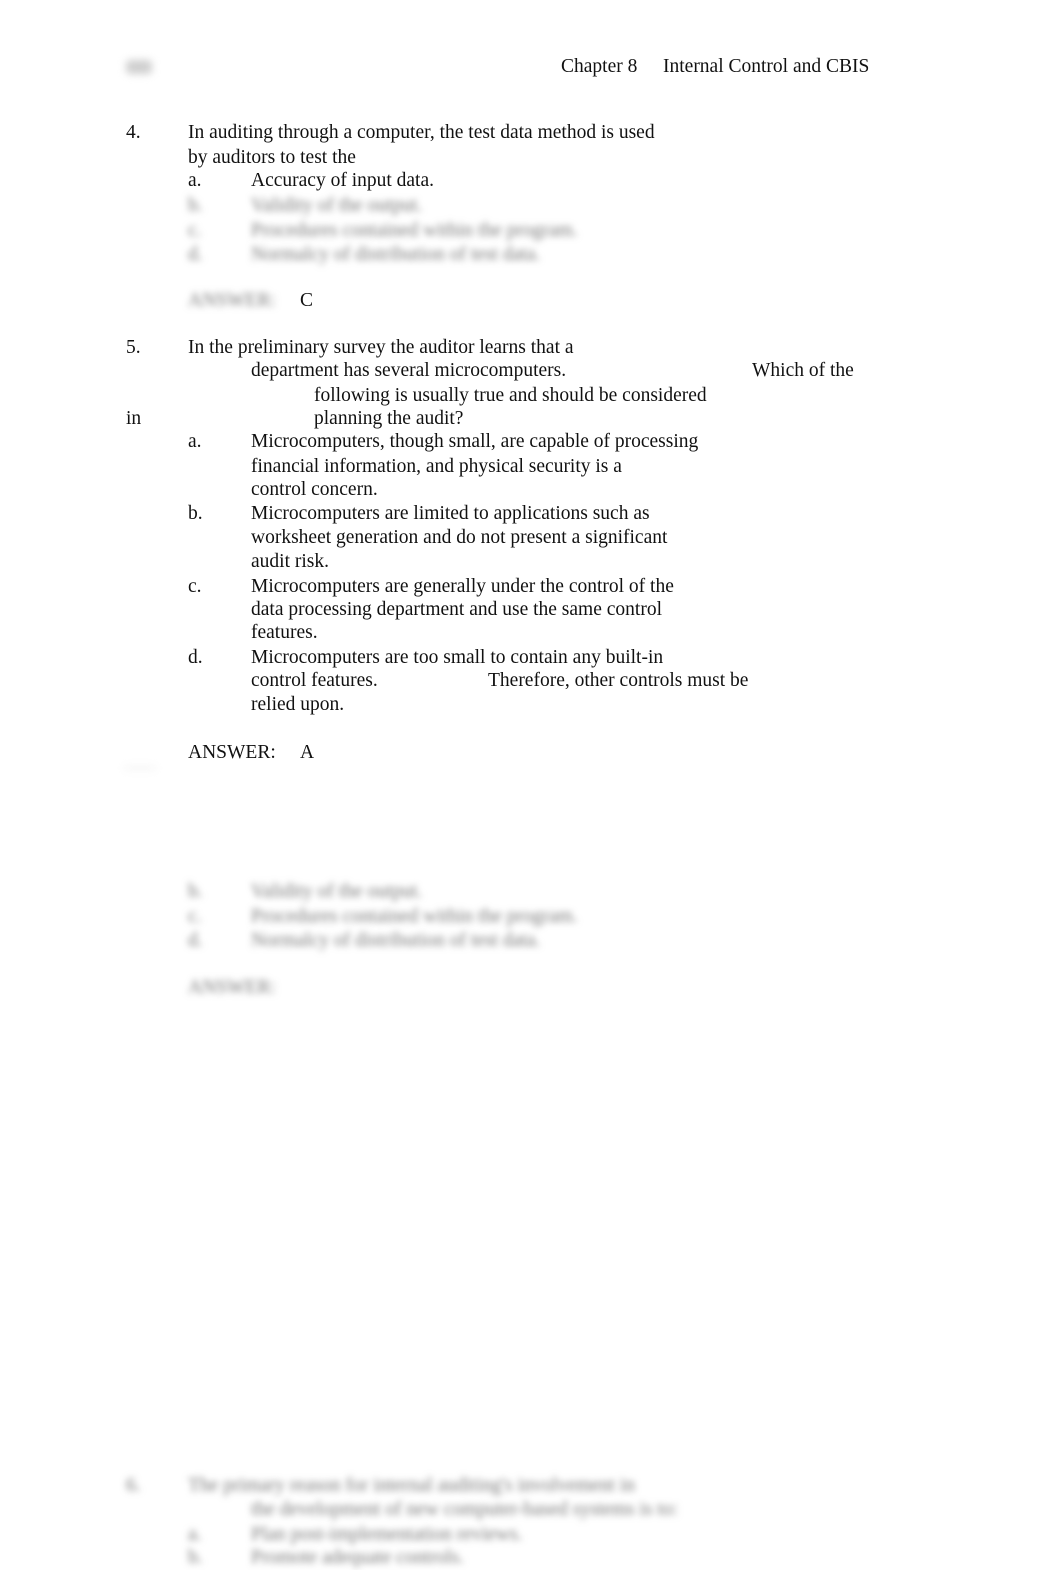 This screenshot has height=1570, width=1062. Describe the element at coordinates (133, 347) in the screenshot. I see `question-number: 5.` at that location.